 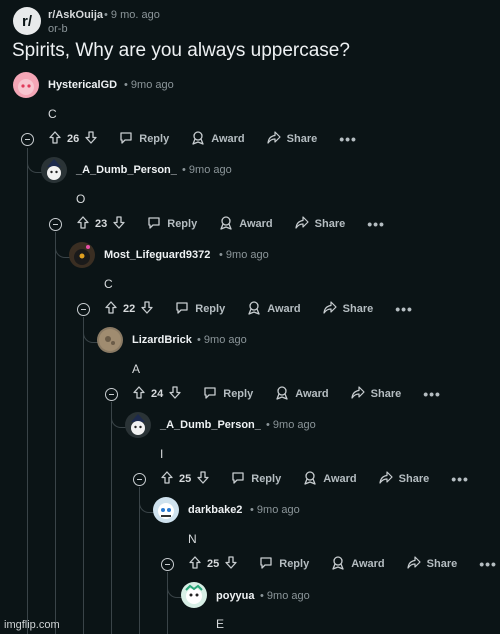 I want to click on subreddit-icon: r/, so click(x=27, y=21).